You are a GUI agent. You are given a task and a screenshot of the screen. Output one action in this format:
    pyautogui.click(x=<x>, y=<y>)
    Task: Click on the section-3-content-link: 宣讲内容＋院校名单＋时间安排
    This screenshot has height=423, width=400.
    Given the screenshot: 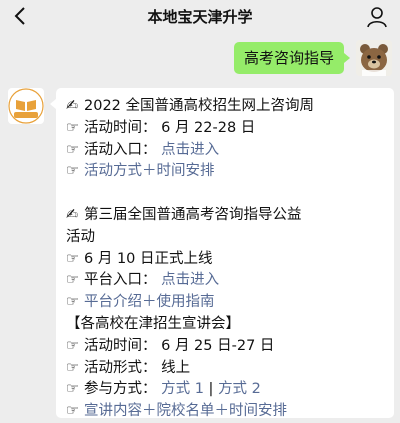 What is the action you would take?
    pyautogui.click(x=185, y=411)
    